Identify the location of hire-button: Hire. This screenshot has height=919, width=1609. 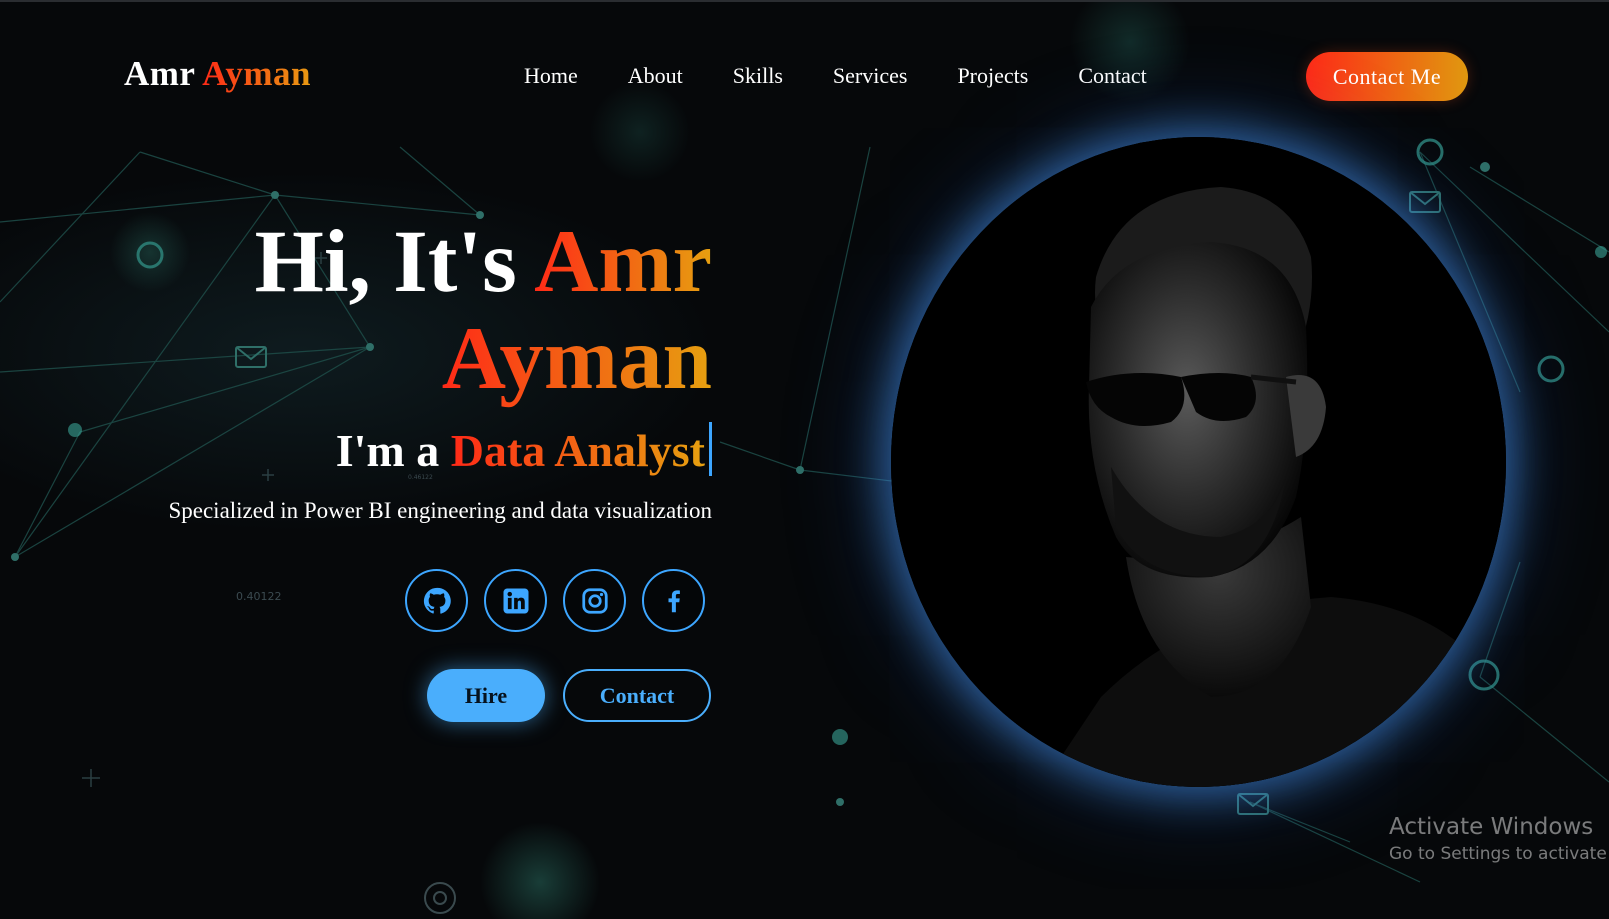
(486, 695).